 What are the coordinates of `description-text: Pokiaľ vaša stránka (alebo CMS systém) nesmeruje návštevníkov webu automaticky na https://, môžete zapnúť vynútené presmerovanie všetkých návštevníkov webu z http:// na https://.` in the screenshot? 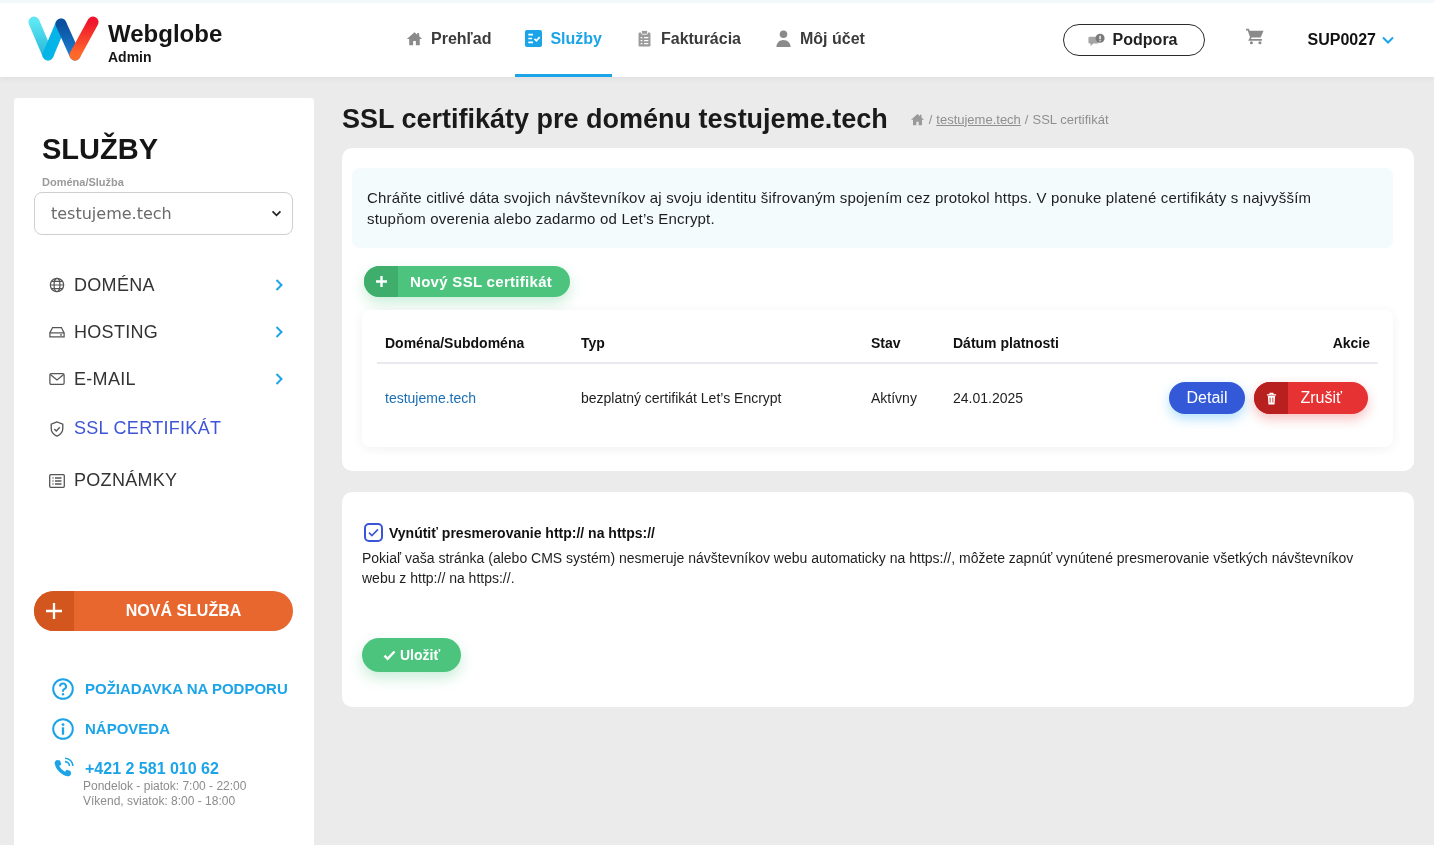 It's located at (858, 568).